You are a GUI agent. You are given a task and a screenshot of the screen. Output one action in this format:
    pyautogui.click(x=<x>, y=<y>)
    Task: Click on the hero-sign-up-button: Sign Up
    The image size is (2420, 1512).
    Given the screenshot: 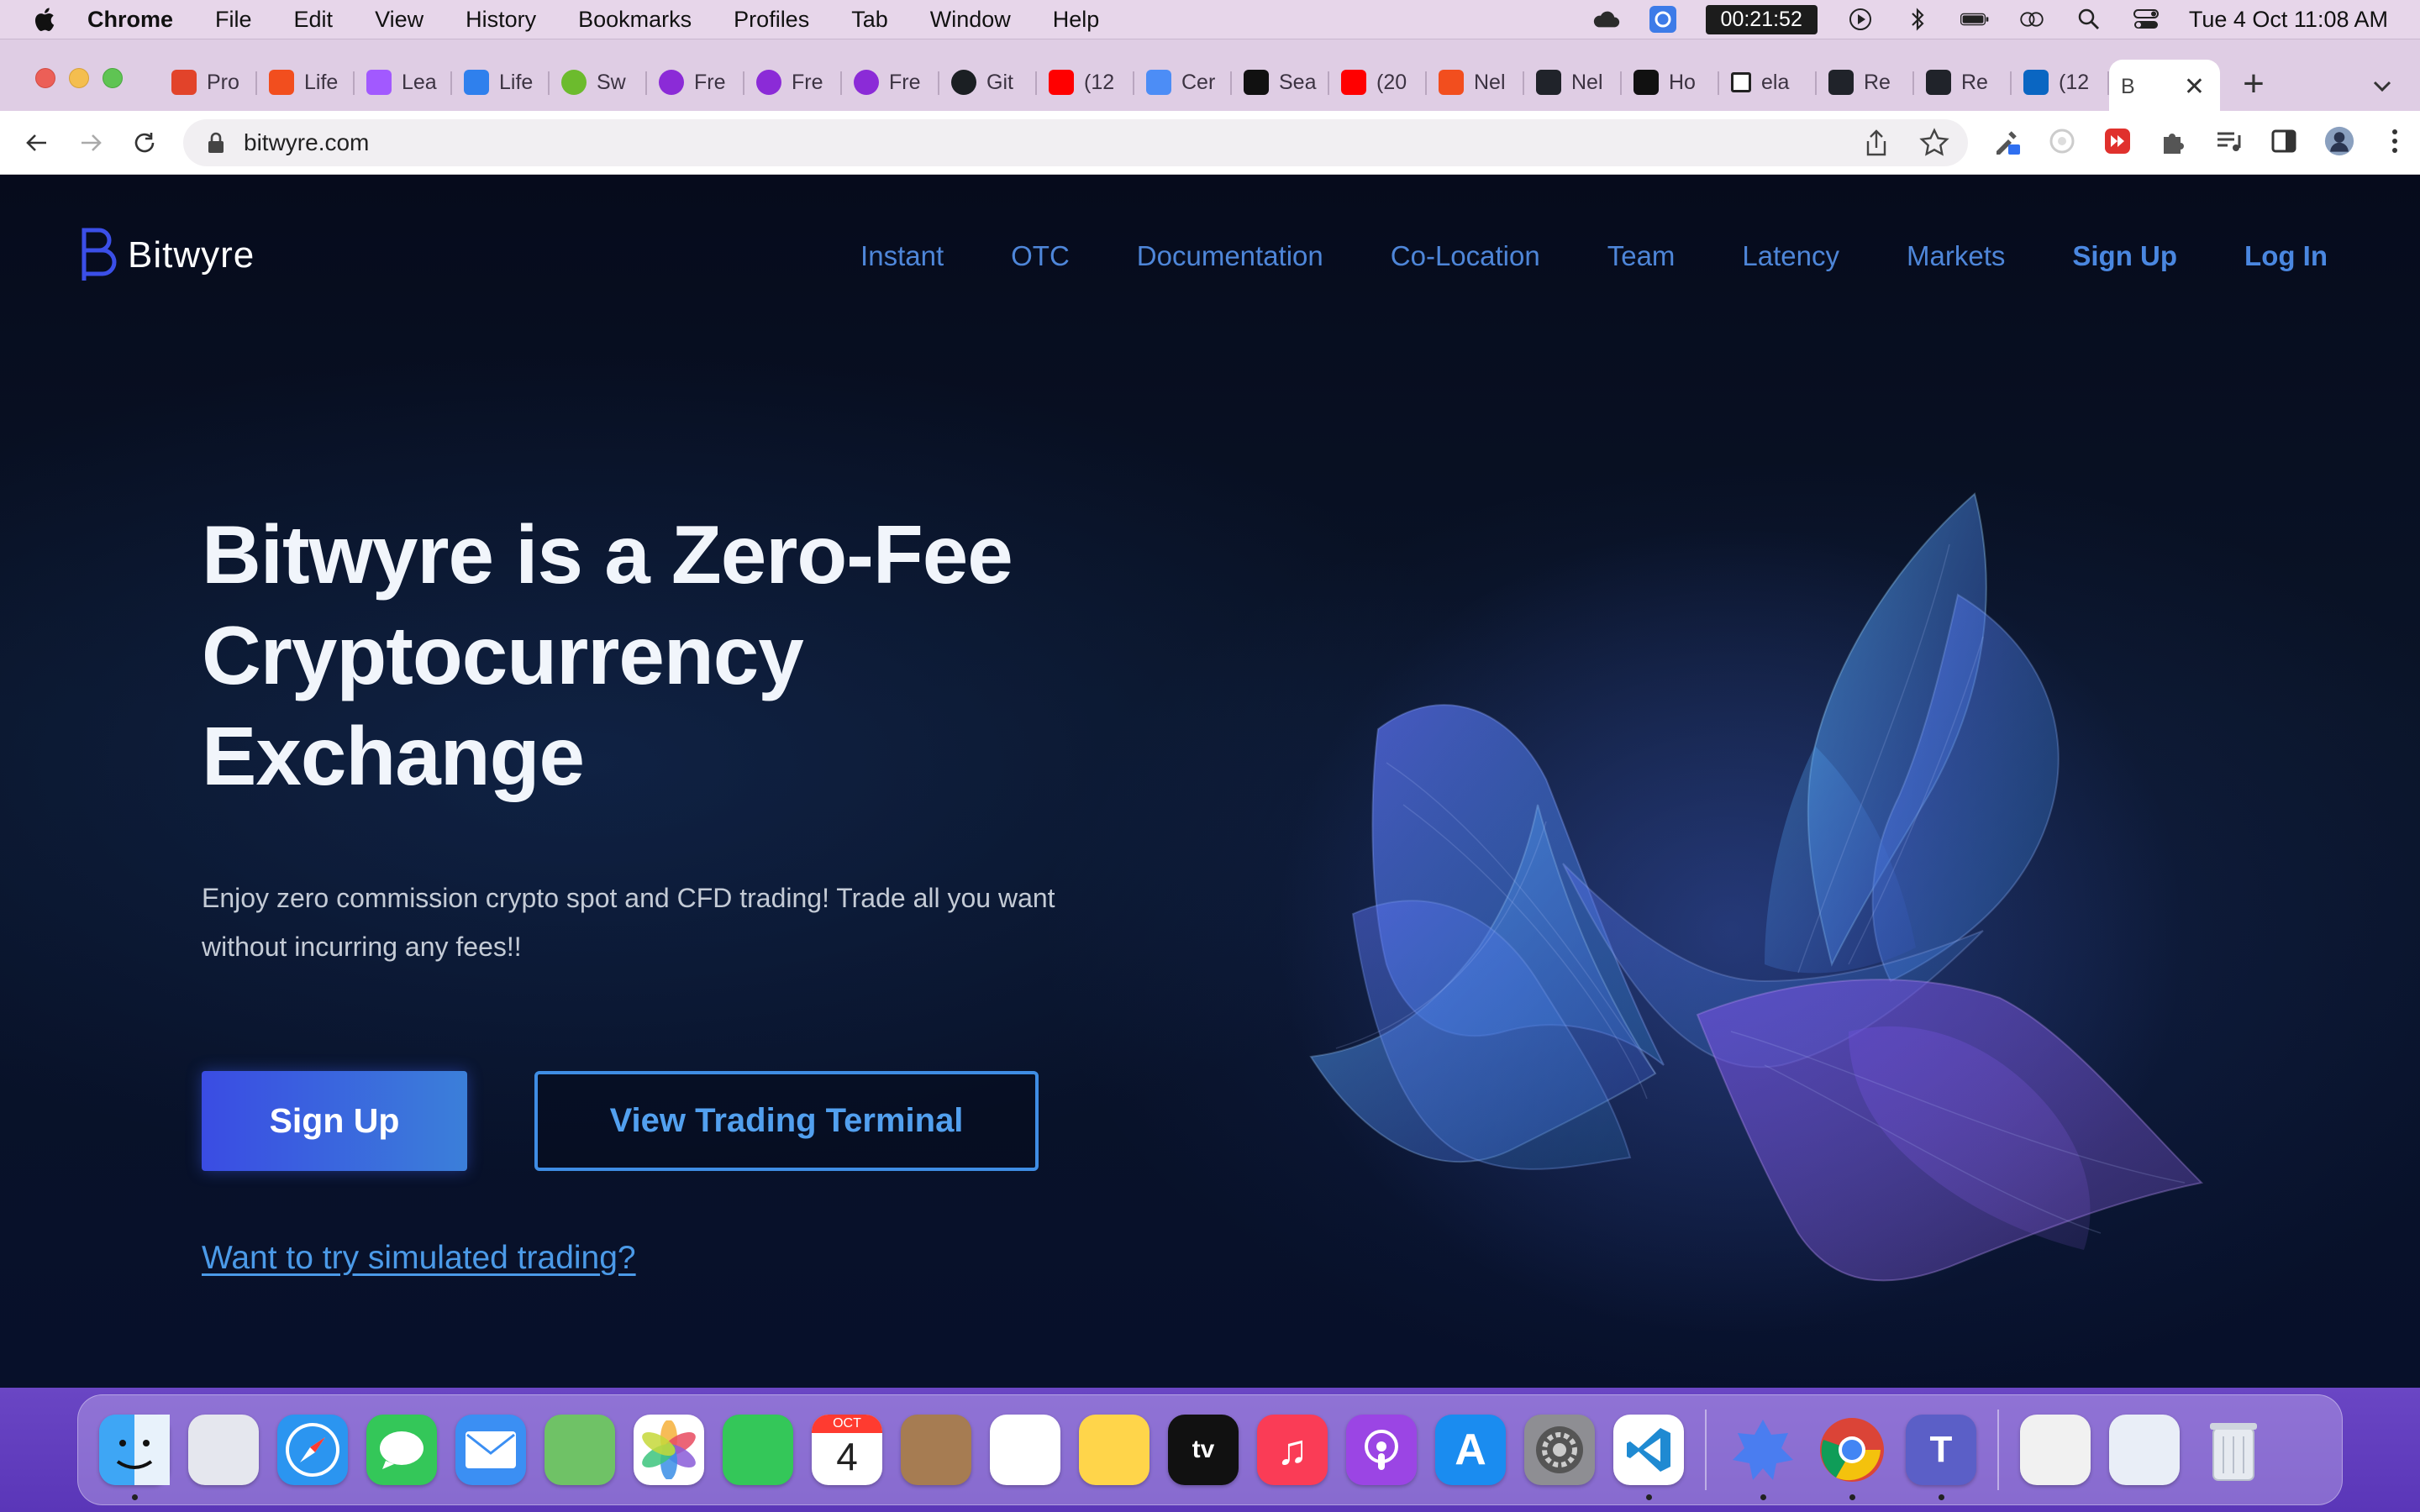 What is the action you would take?
    pyautogui.click(x=334, y=1121)
    